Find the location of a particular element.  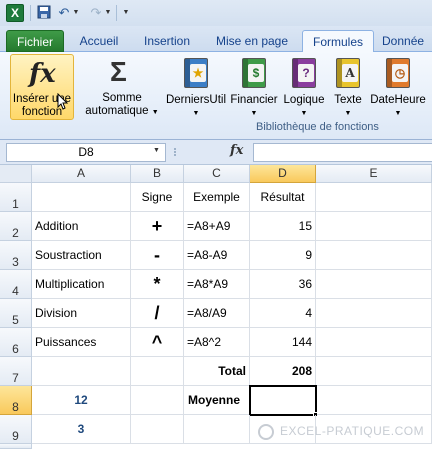

tab-fichier: Fichier is located at coordinates (35, 41).